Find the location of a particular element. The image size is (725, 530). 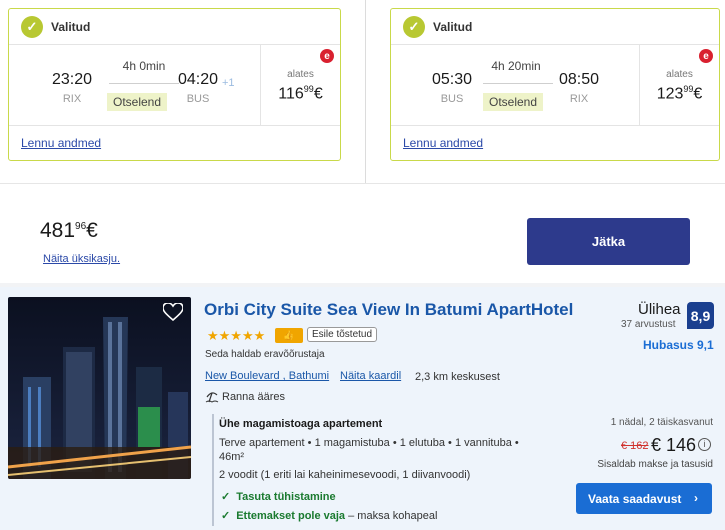

review-score-badge: 8,9 is located at coordinates (700, 315).